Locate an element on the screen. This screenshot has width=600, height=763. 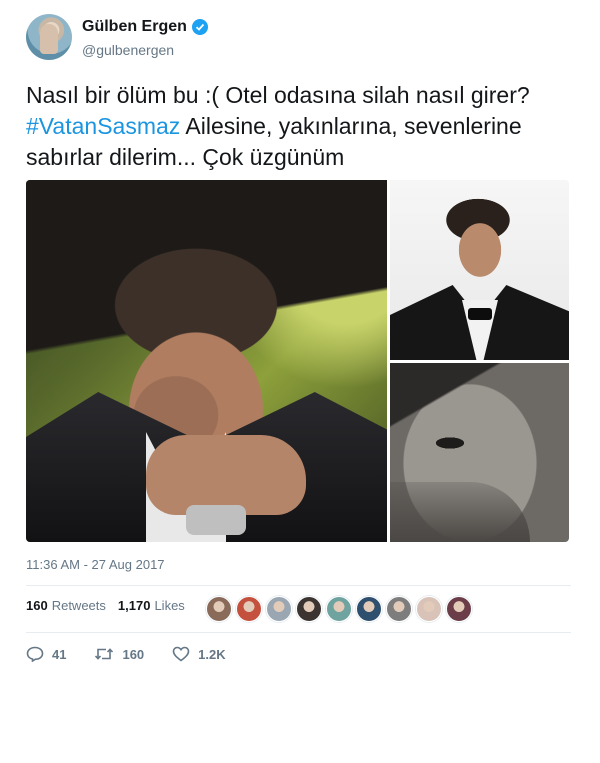
retweets-count: 160 is located at coordinates (37, 605).